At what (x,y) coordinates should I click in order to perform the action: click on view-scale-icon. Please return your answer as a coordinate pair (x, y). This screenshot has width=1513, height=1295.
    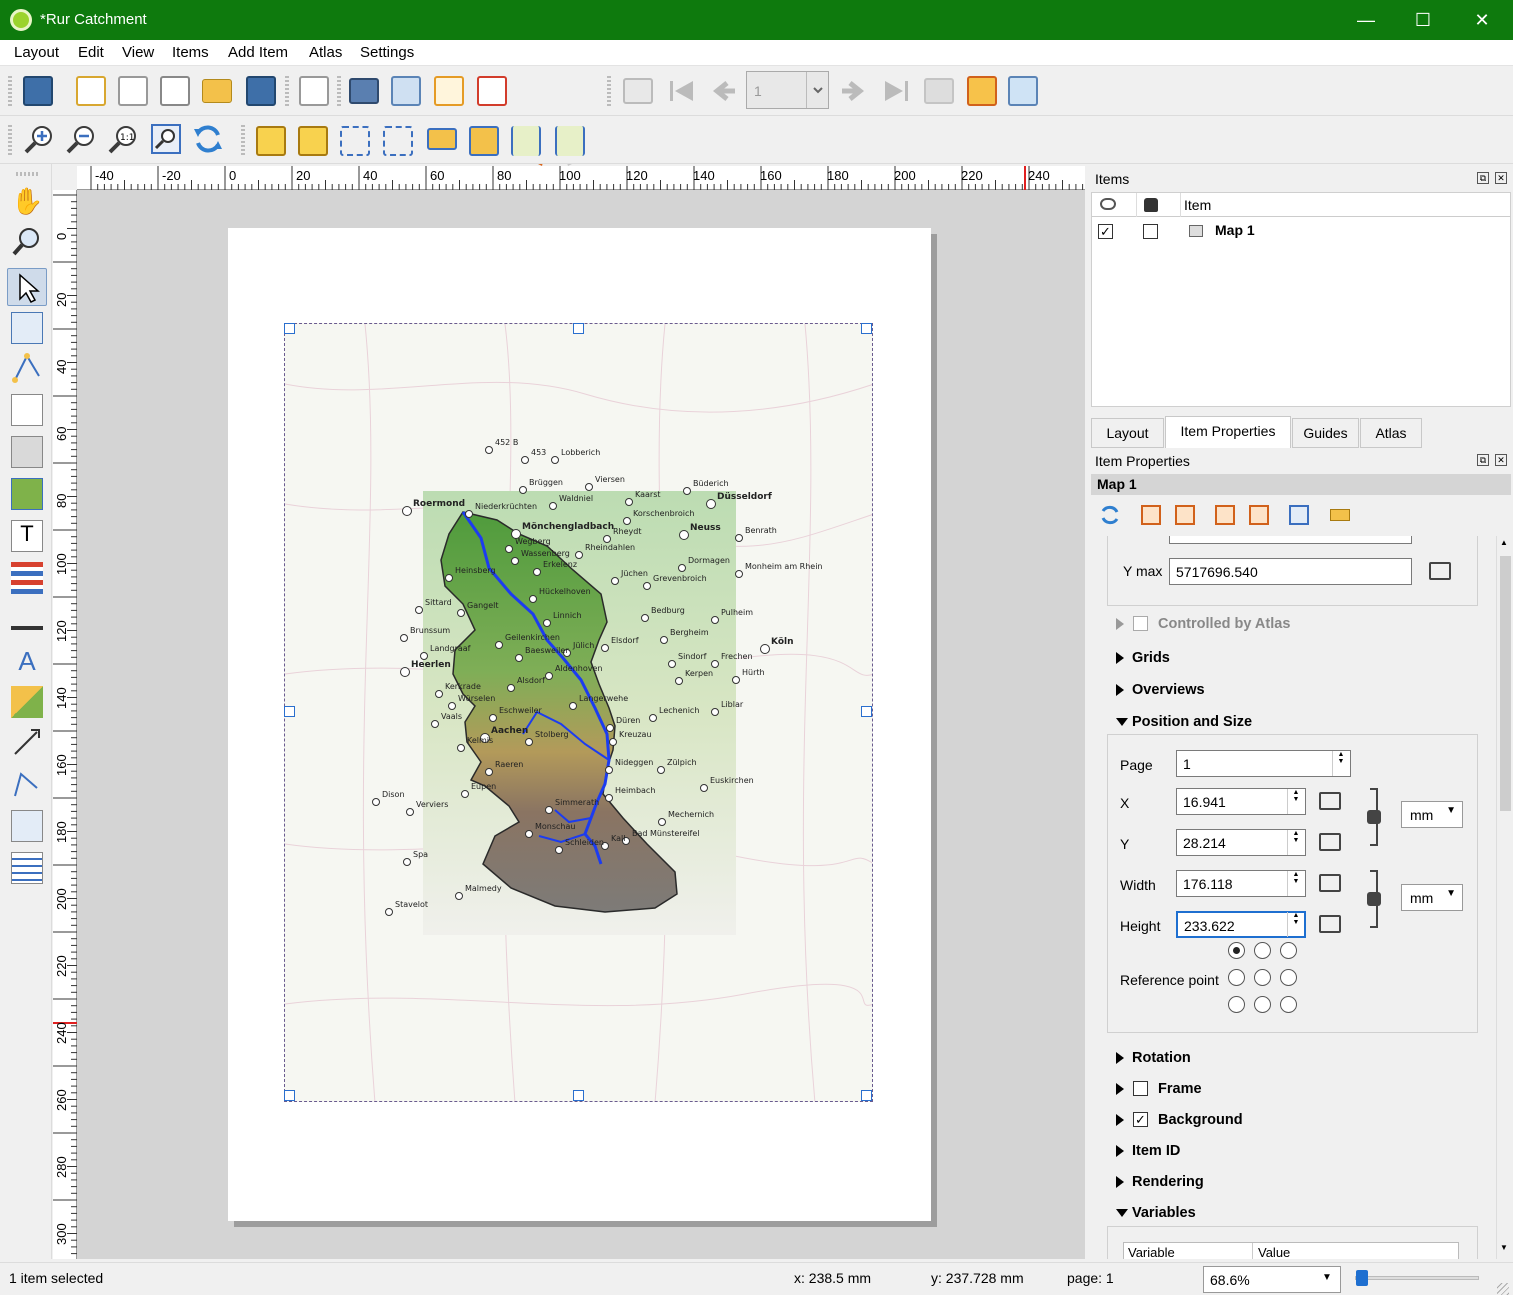
    Looking at the image, I should click on (1259, 515).